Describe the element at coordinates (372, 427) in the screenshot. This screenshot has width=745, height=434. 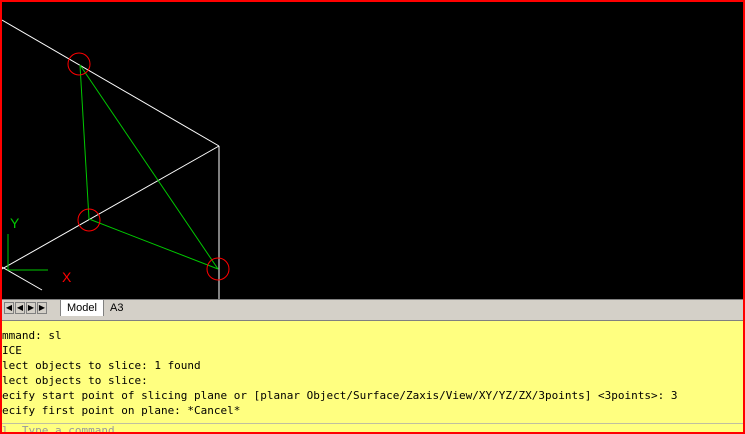
I see `command-input: l Type a command` at that location.